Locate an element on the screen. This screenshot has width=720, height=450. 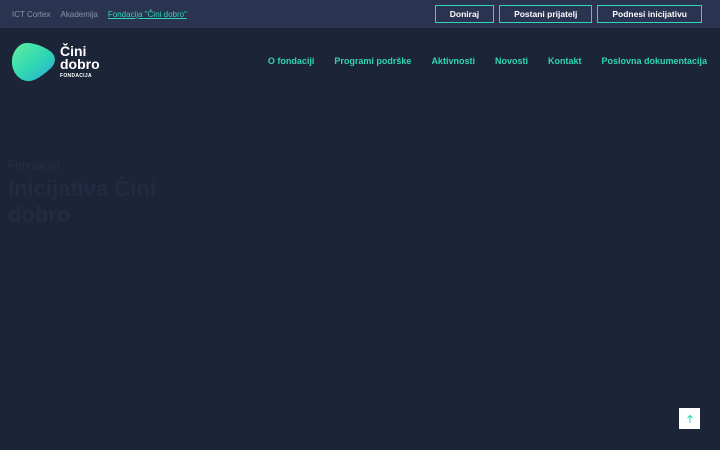
top-link-akademija: Akademija is located at coordinates (79, 14).